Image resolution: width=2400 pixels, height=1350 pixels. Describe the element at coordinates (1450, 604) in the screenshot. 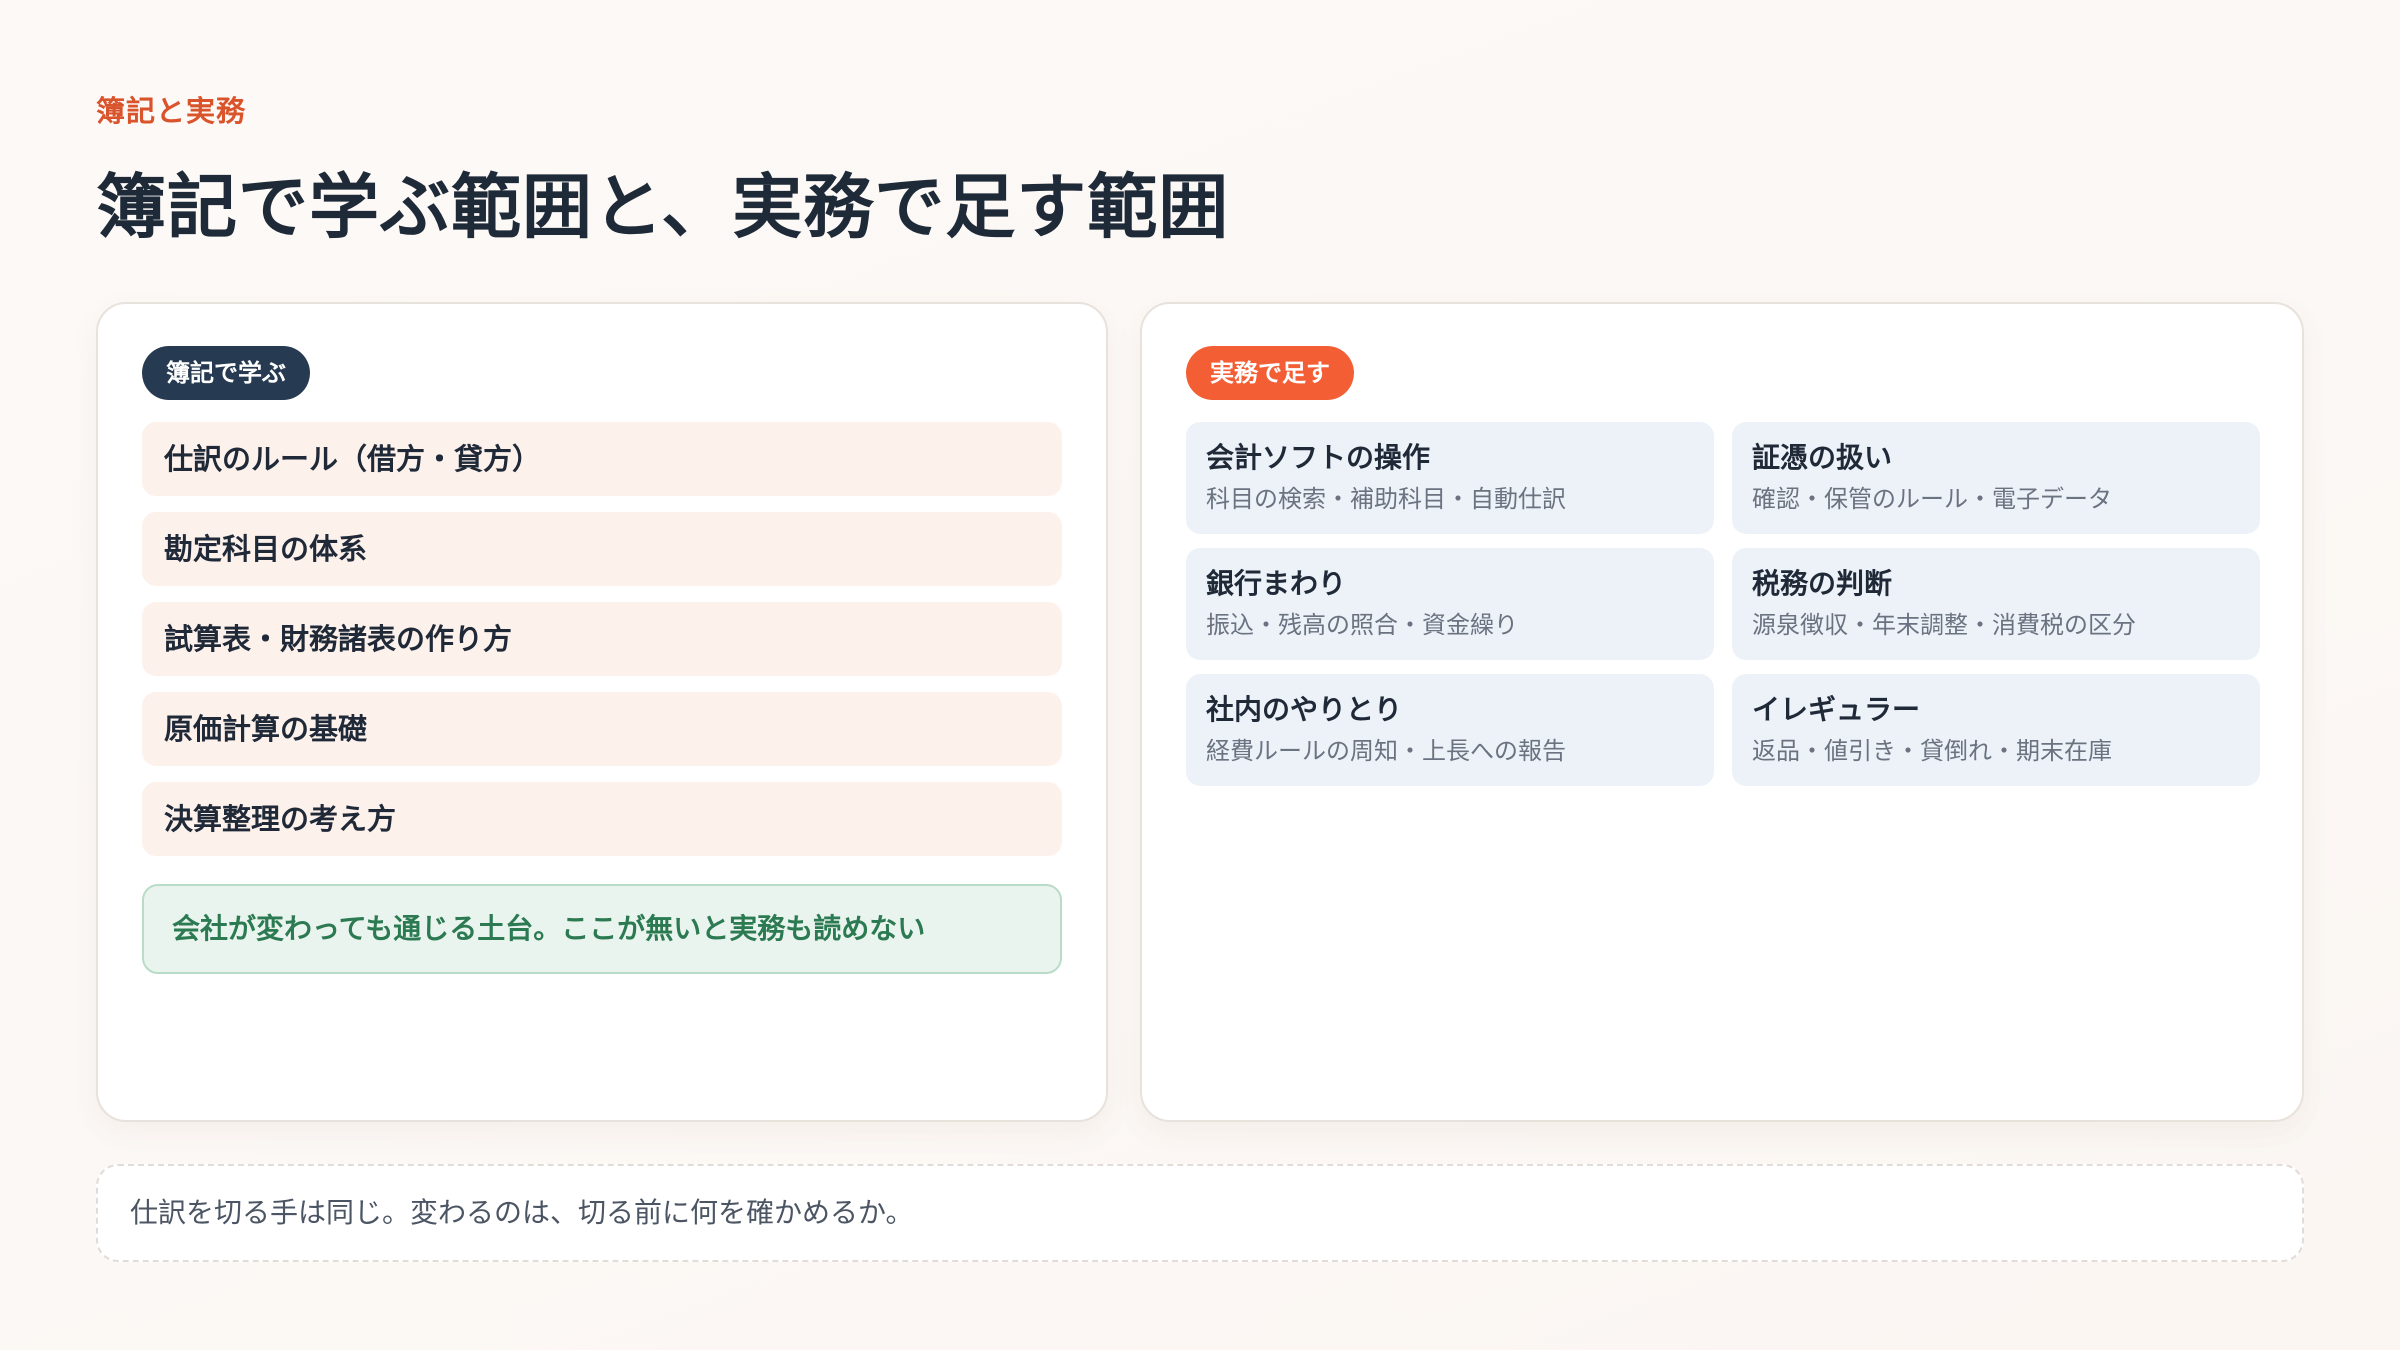

I see `practice-tile: 銀行まわり 振込・残高の照合・資金繰り` at that location.